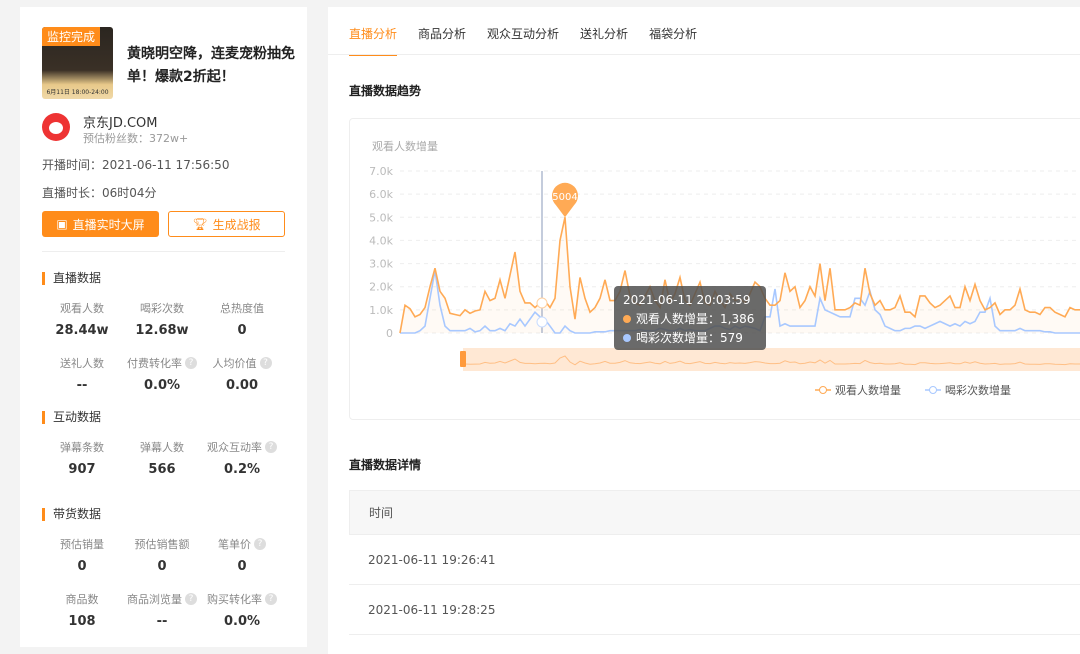 Image resolution: width=1080 pixels, height=654 pixels. What do you see at coordinates (381, 264) in the screenshot?
I see `y-tick-label: 3.0k` at bounding box center [381, 264].